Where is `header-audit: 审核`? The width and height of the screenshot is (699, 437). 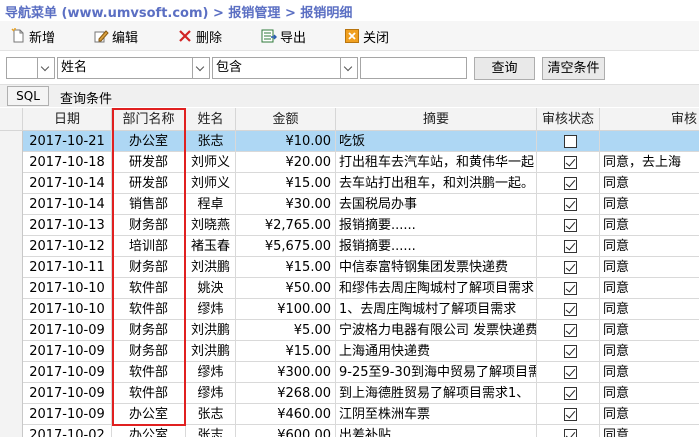 header-audit: 审核 is located at coordinates (649, 119).